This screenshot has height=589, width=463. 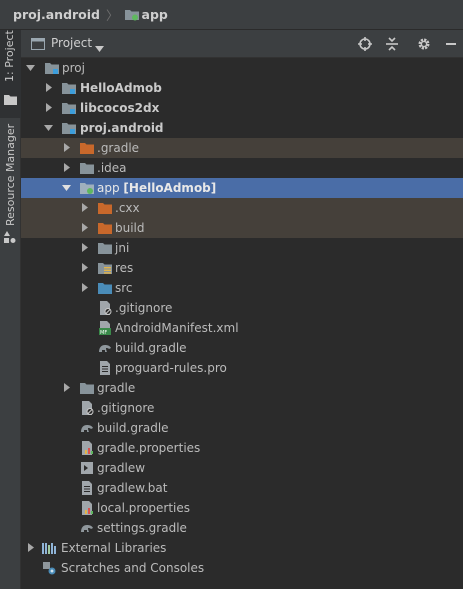 What do you see at coordinates (38, 44) in the screenshot?
I see `project-view-icon` at bounding box center [38, 44].